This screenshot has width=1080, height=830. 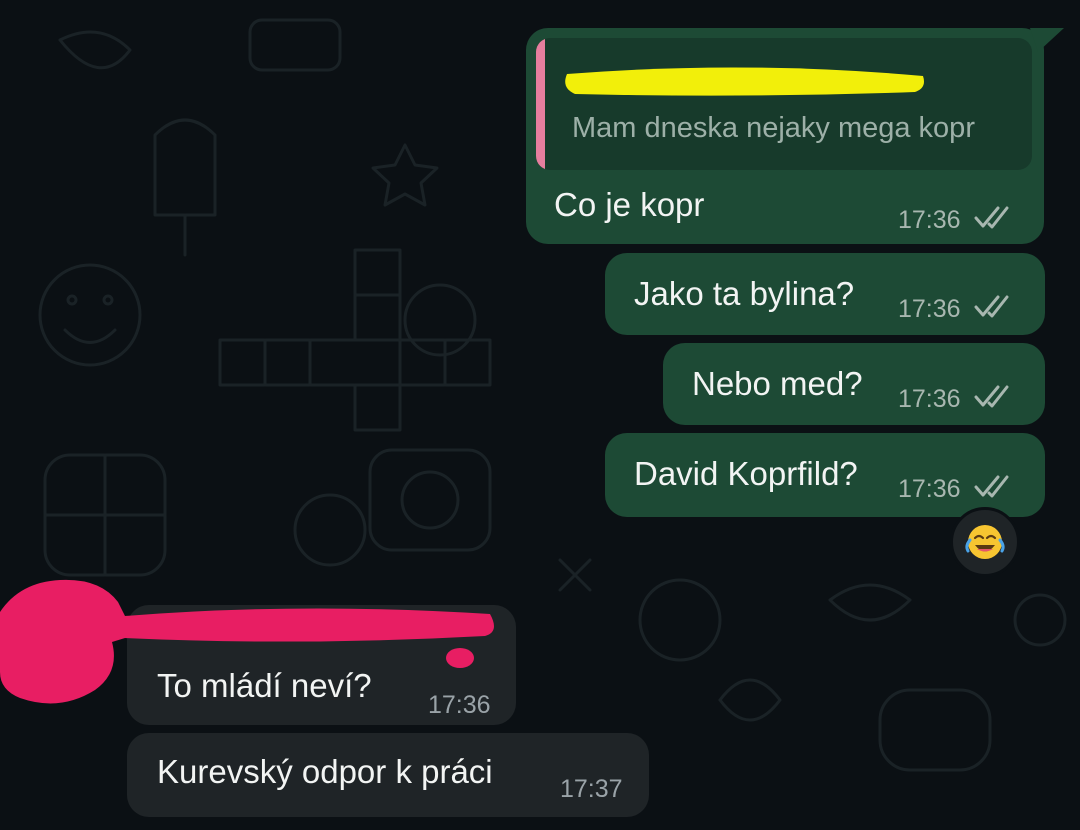 I want to click on laughing-emoji-icon, so click(x=985, y=542).